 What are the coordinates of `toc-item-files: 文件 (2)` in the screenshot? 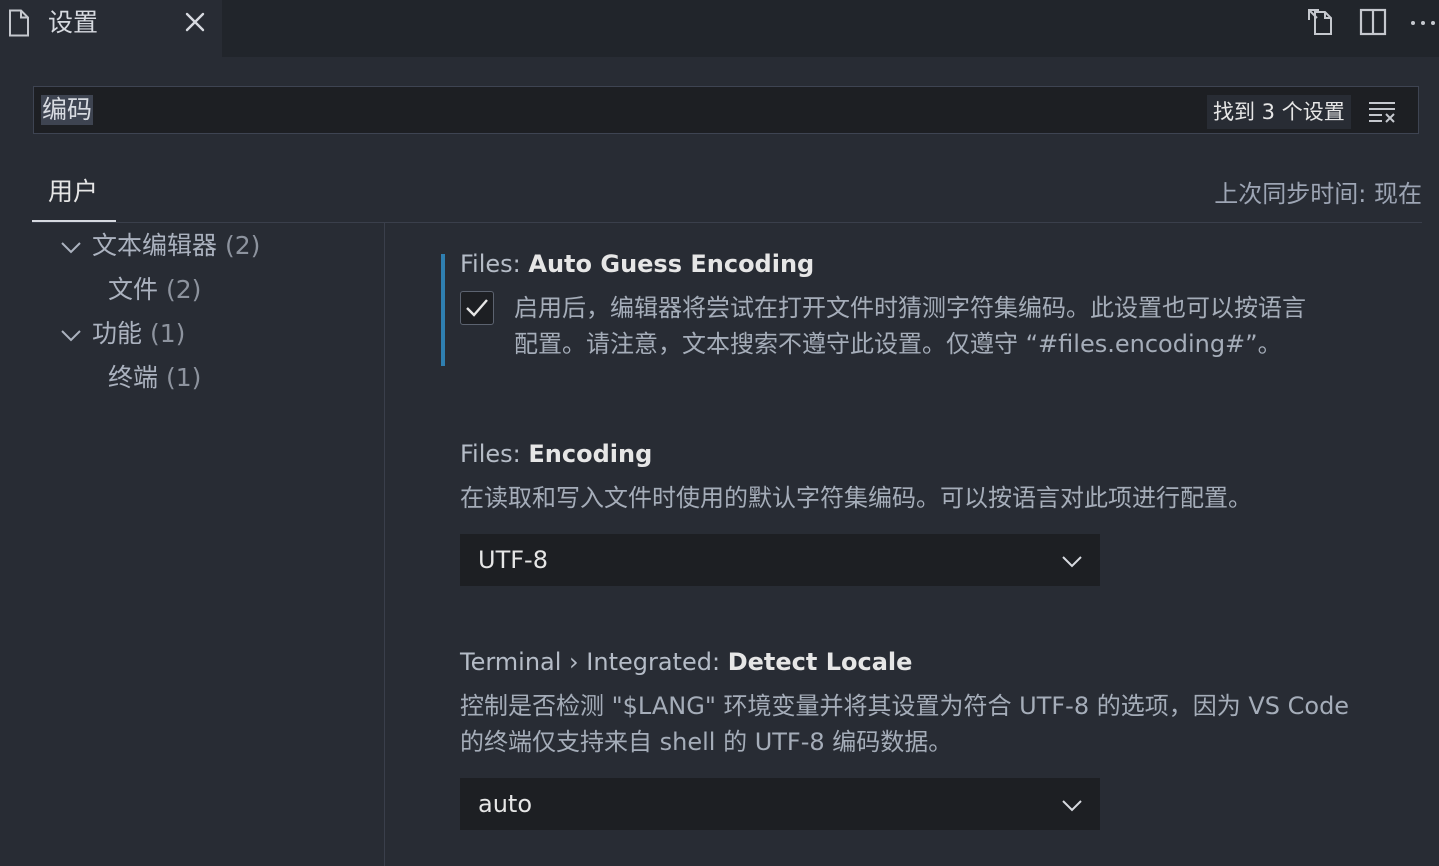 It's located at (154, 290).